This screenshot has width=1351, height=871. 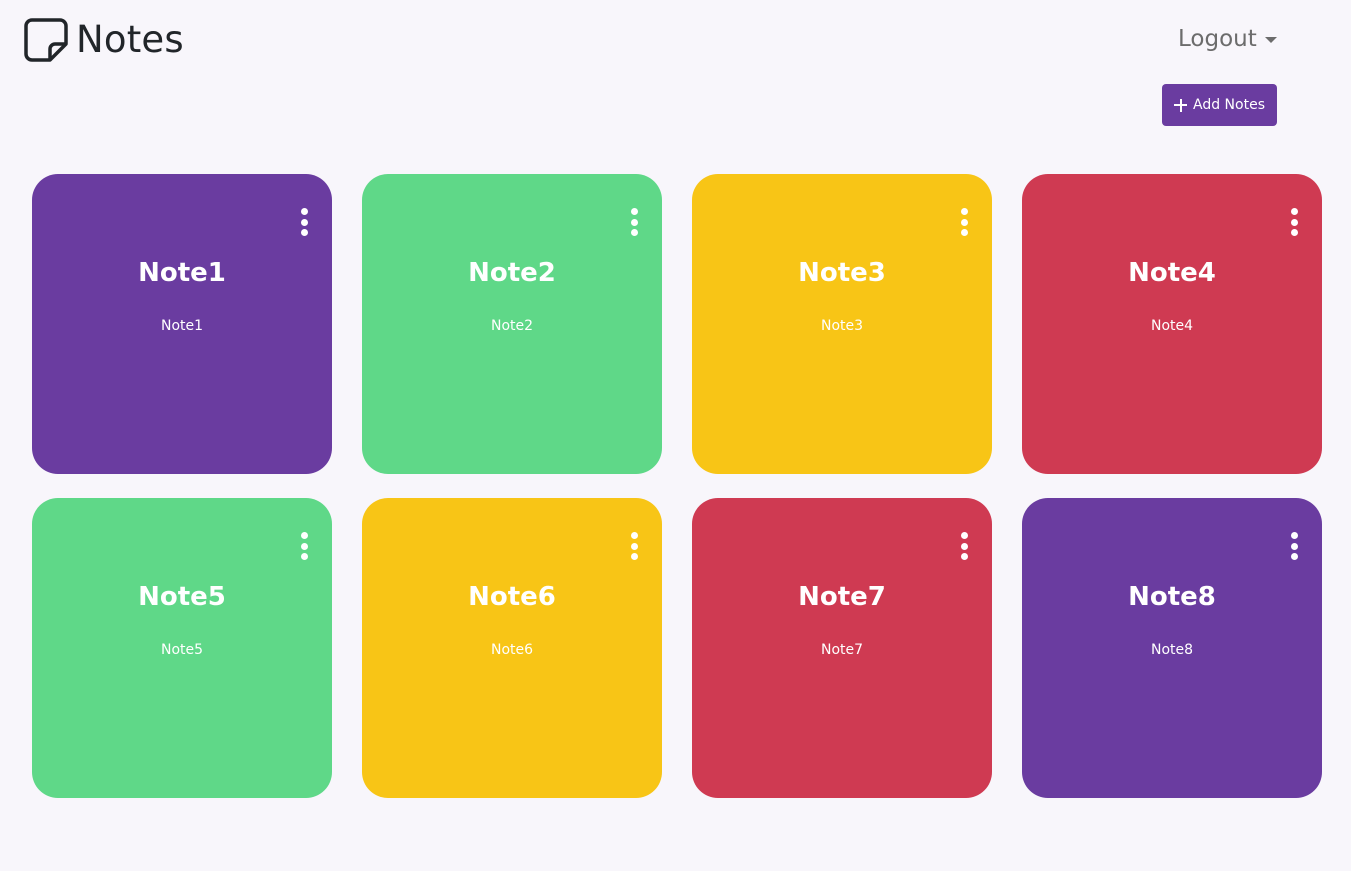 I want to click on note-title: Note6, so click(x=512, y=597).